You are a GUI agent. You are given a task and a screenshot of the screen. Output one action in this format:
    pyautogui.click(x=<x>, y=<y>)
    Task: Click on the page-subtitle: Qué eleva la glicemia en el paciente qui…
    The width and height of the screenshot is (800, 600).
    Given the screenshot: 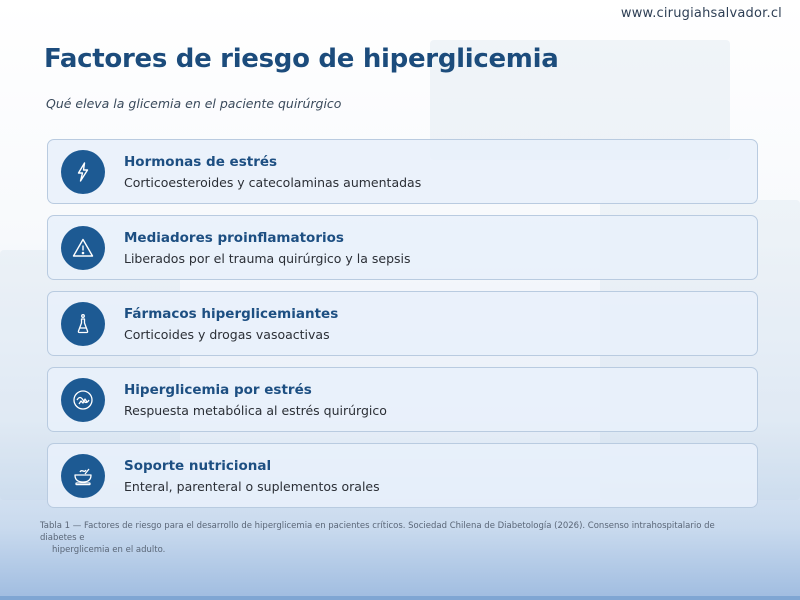 What is the action you would take?
    pyautogui.click(x=194, y=103)
    